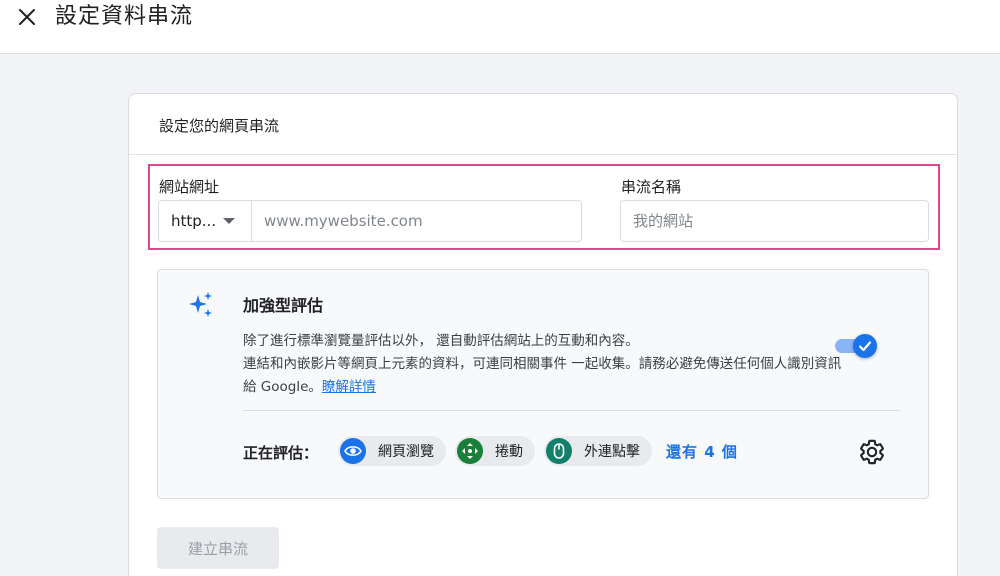 The height and width of the screenshot is (576, 1000). I want to click on website-url-label: 網站網址, so click(189, 187).